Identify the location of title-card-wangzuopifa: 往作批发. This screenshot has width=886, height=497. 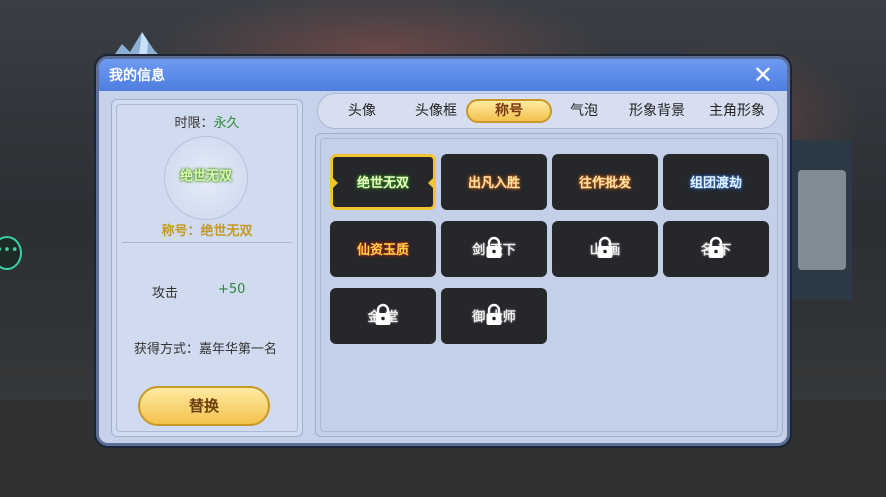
(605, 182).